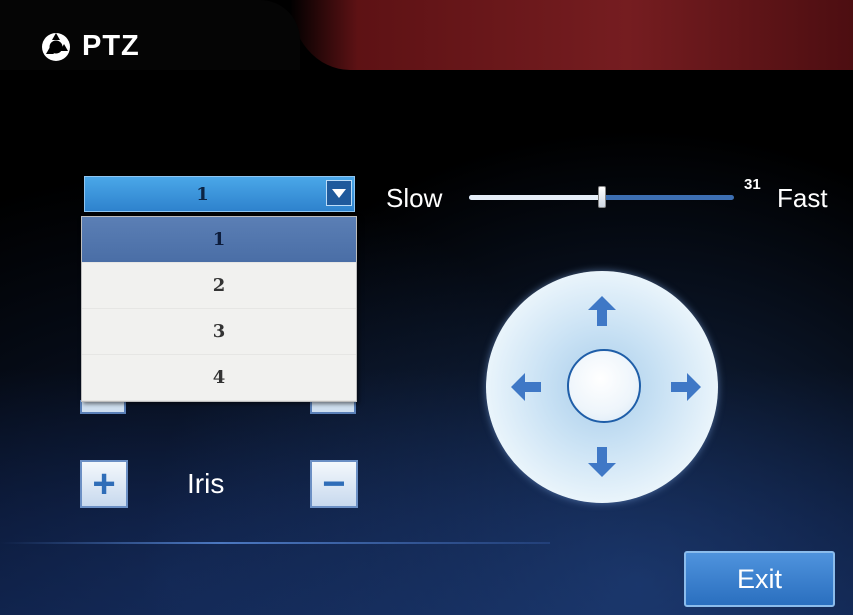 The image size is (853, 615). What do you see at coordinates (535, 197) in the screenshot?
I see `speed-slider-fill` at bounding box center [535, 197].